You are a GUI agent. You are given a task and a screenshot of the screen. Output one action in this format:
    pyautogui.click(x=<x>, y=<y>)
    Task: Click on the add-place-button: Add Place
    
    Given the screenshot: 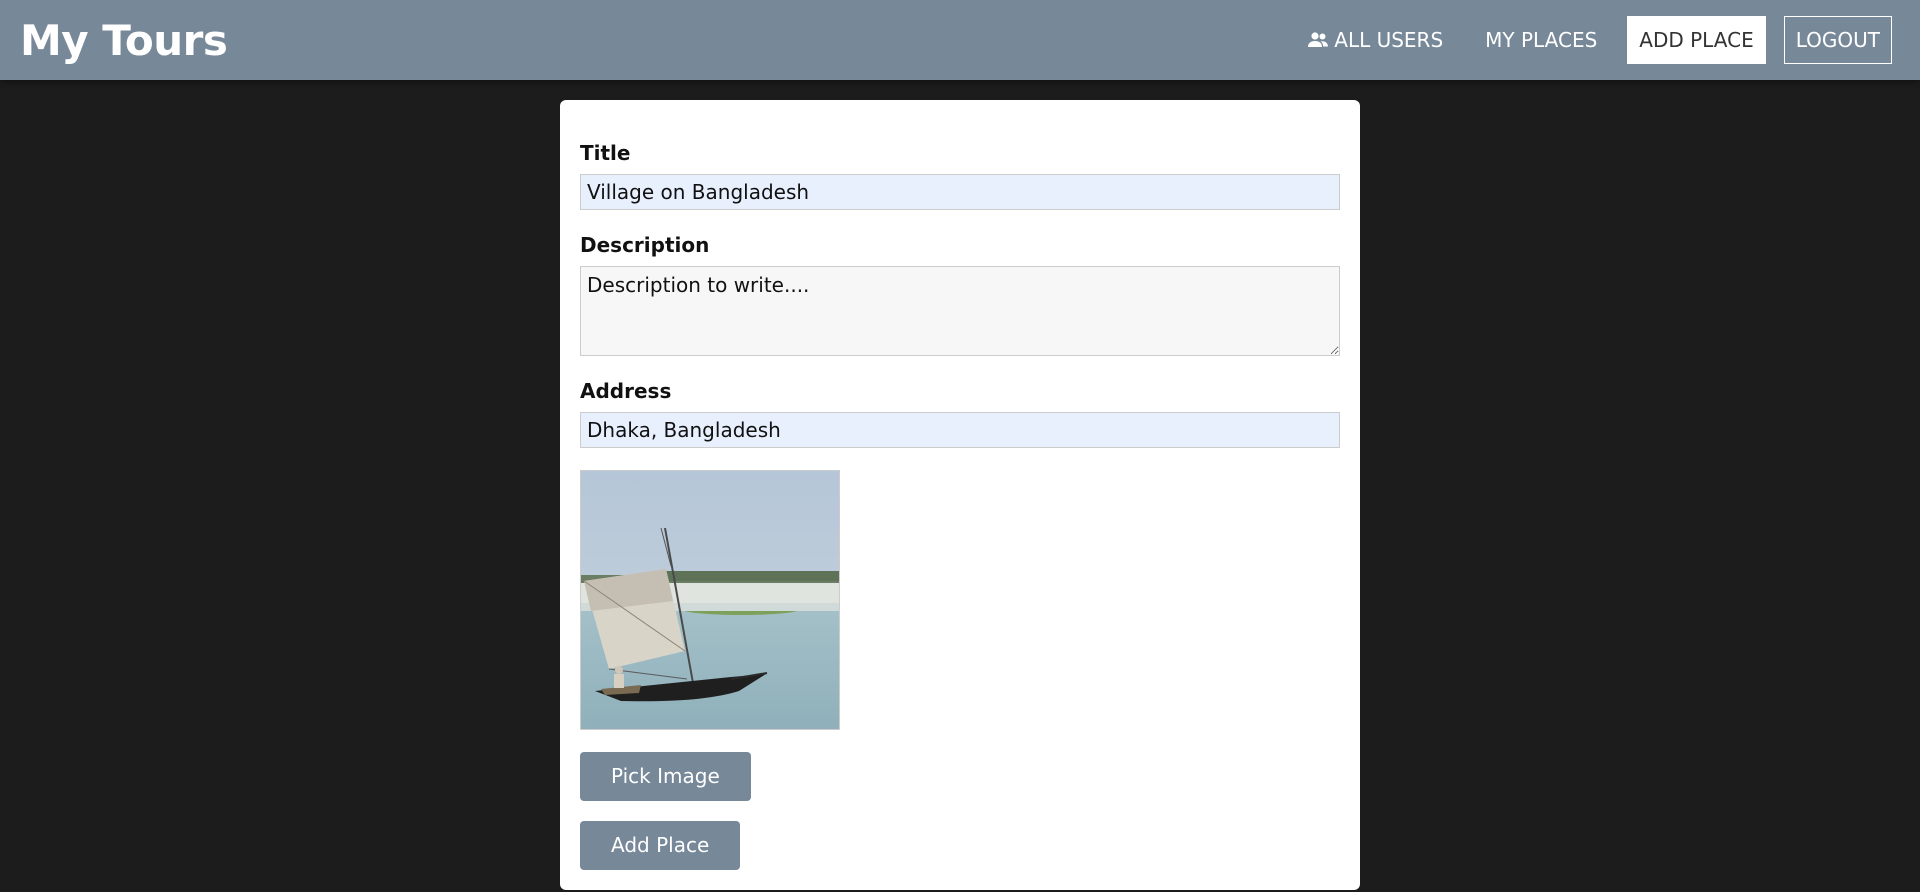 What is the action you would take?
    pyautogui.click(x=660, y=845)
    